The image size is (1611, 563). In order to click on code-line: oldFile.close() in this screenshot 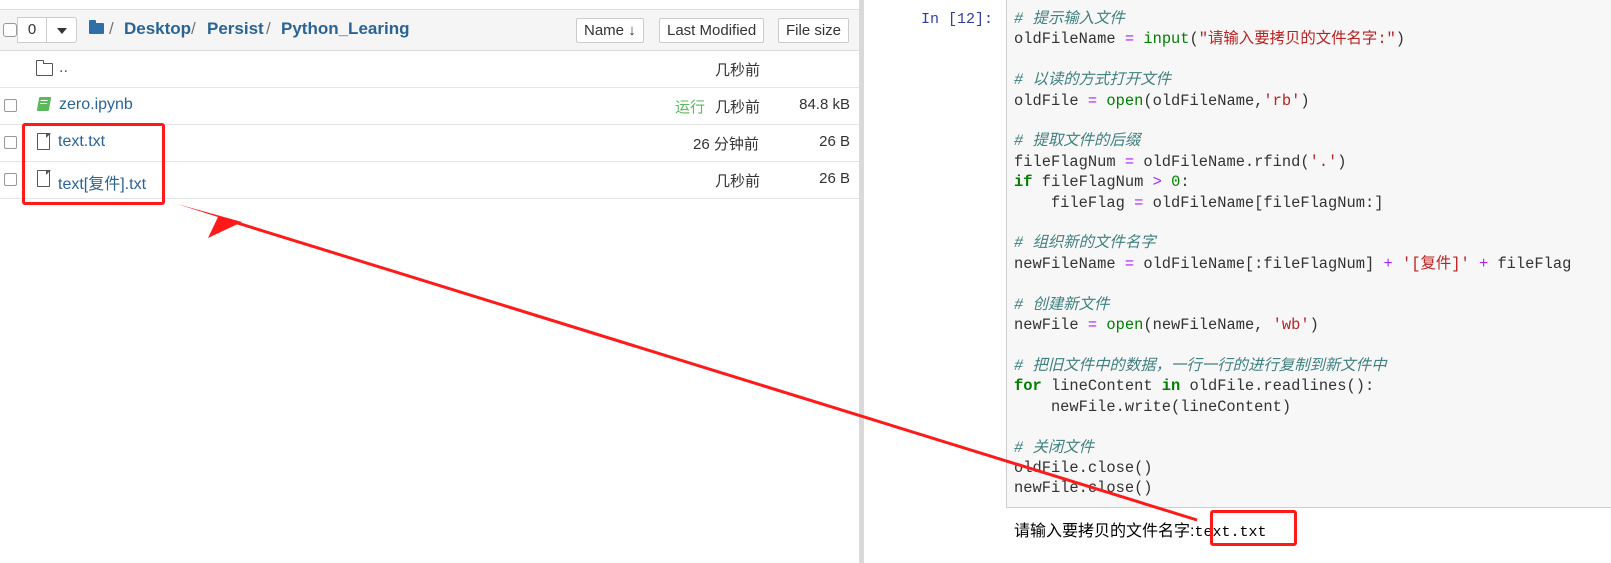, I will do `click(1083, 467)`.